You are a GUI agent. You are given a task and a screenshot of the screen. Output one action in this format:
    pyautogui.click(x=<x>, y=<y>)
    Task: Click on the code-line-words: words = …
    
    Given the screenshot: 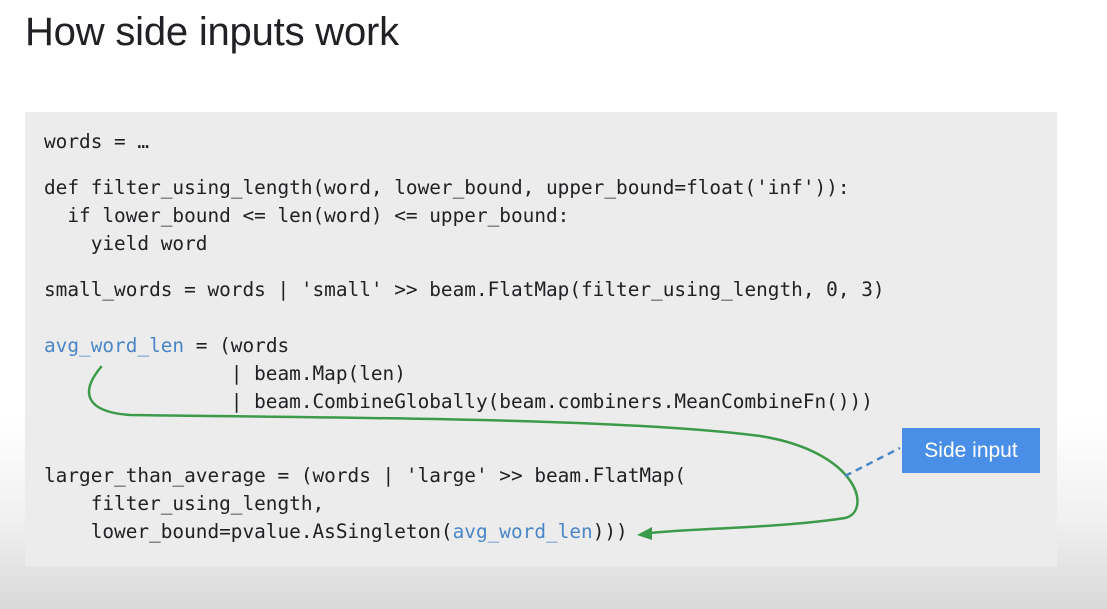 What is the action you would take?
    pyautogui.click(x=97, y=141)
    